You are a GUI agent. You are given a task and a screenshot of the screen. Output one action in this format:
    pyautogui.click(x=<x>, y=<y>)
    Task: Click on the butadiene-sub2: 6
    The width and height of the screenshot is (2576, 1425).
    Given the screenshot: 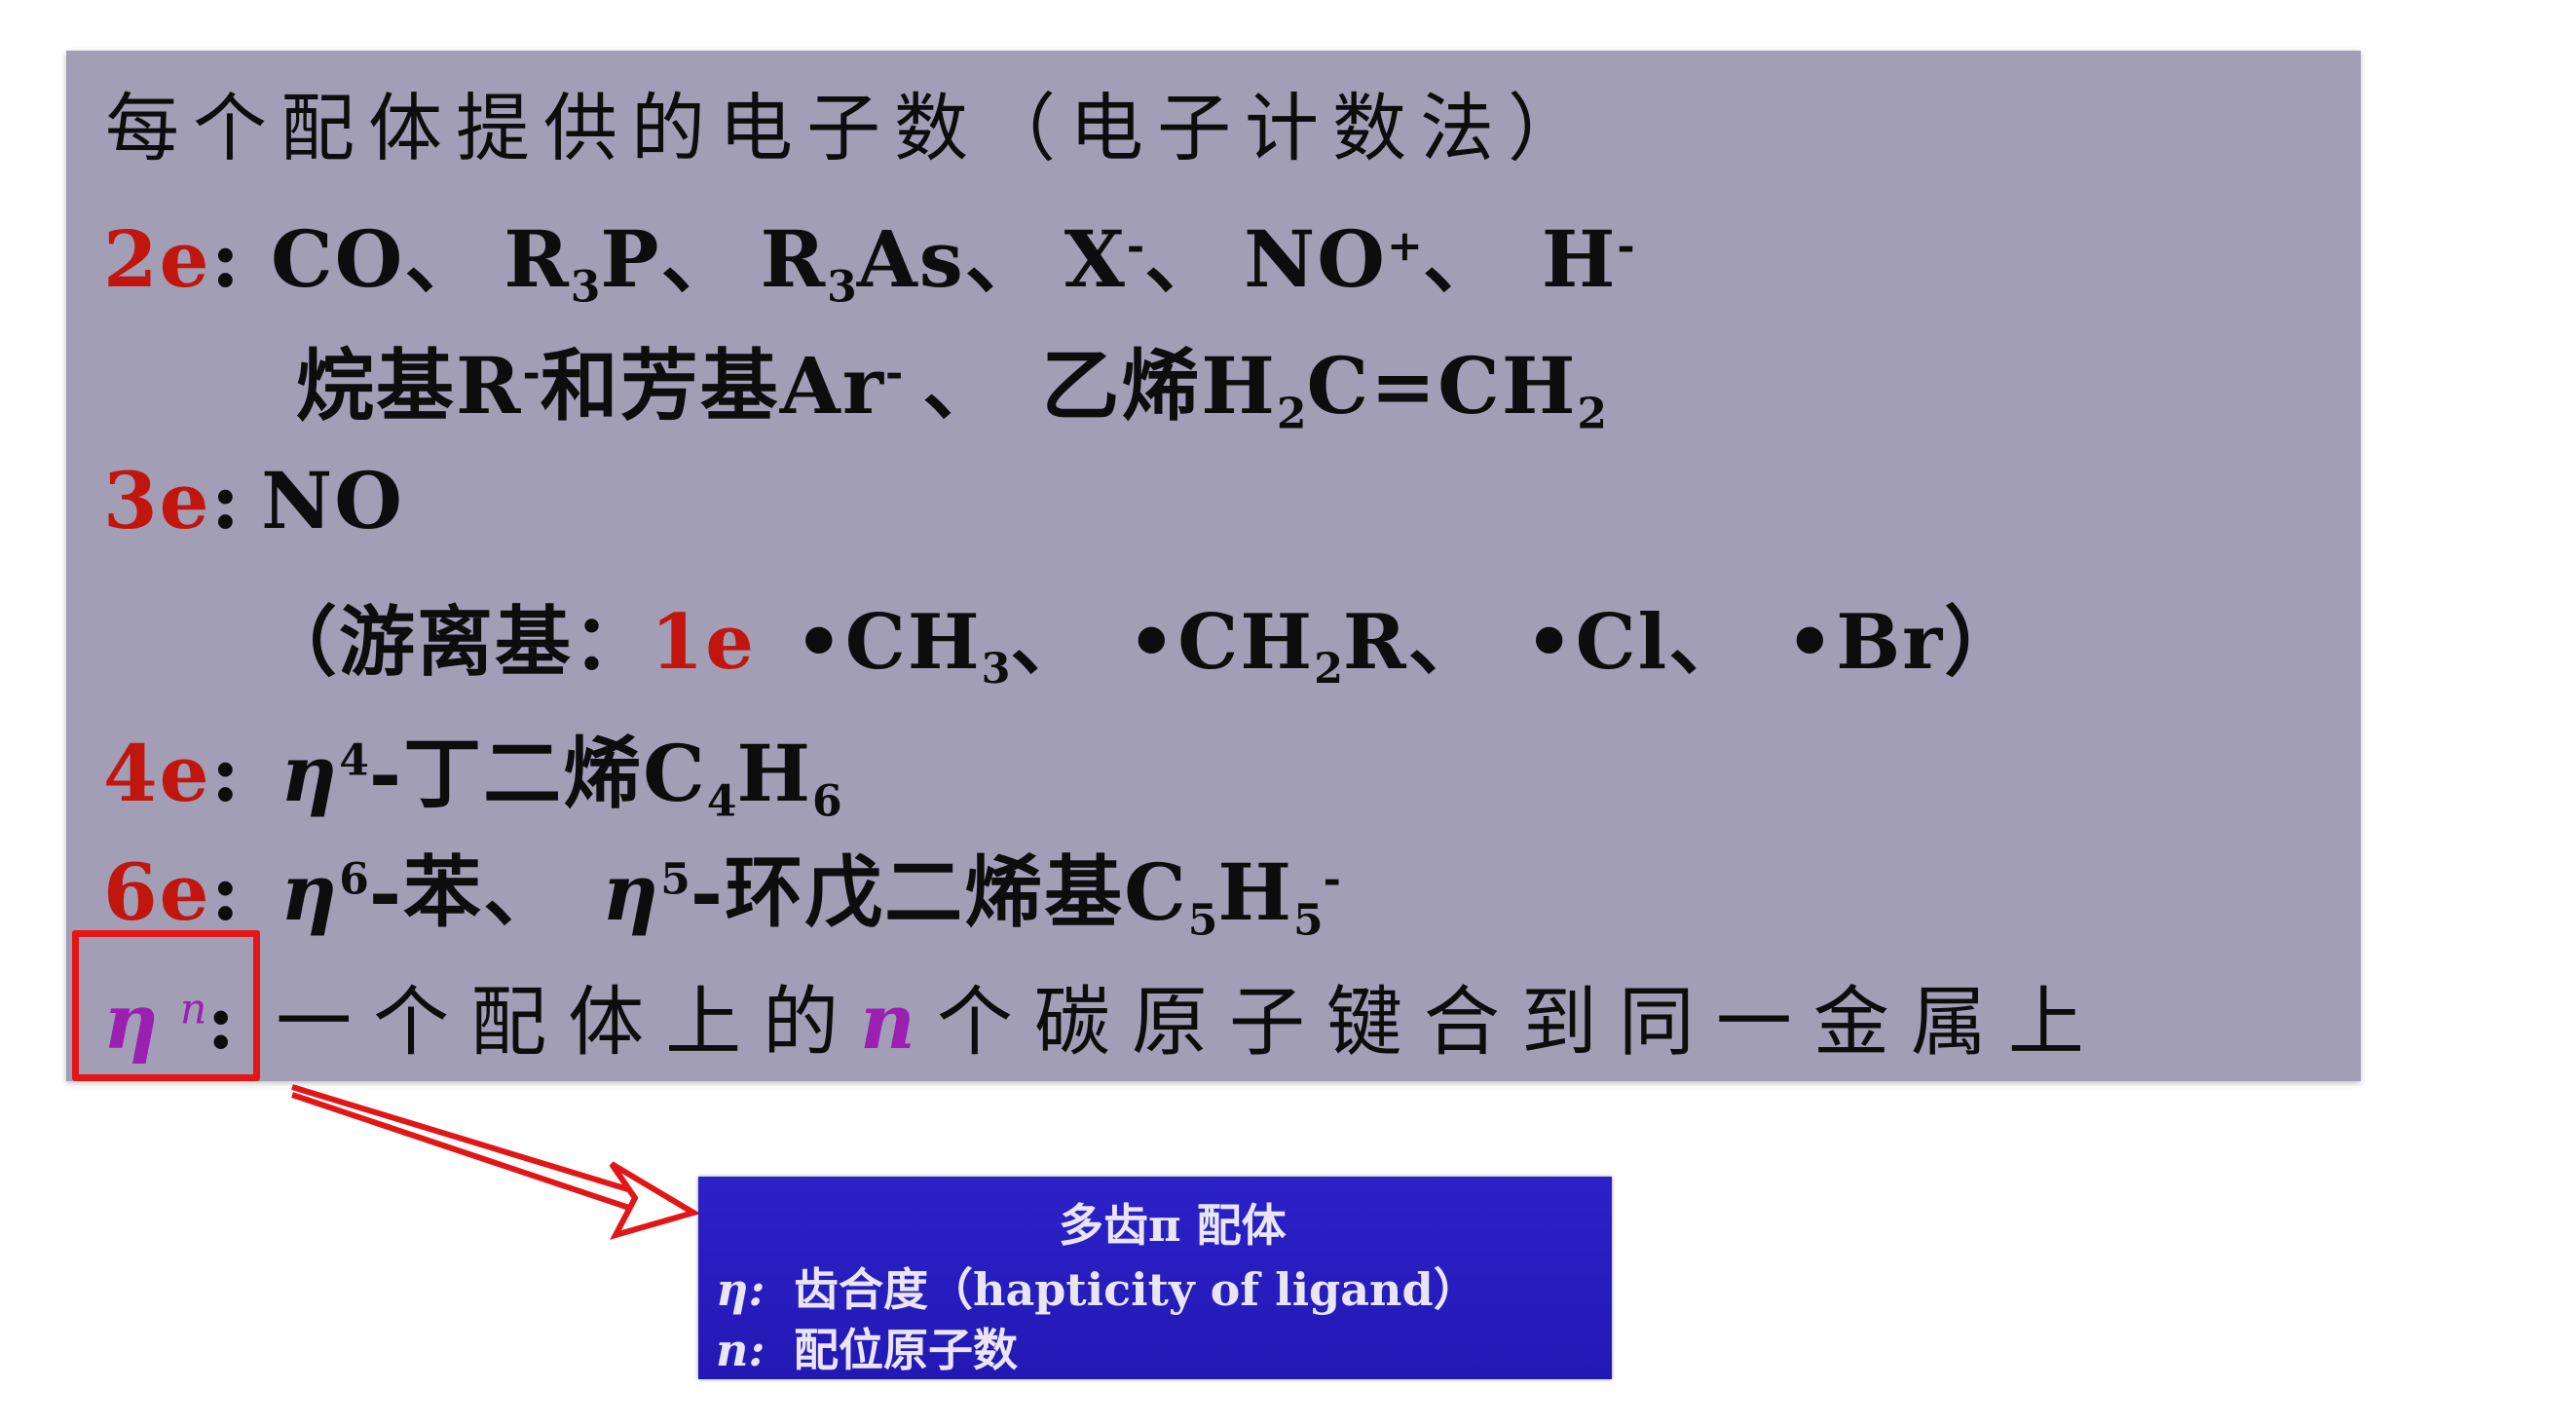 What is the action you would take?
    pyautogui.click(x=826, y=801)
    